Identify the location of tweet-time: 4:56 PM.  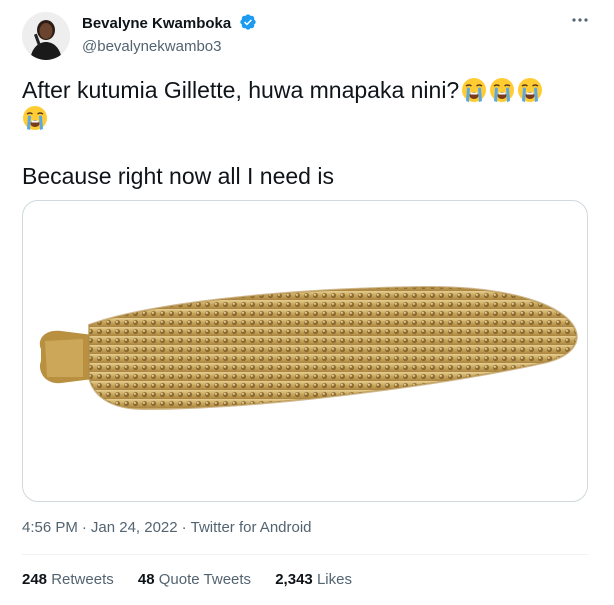
(50, 527).